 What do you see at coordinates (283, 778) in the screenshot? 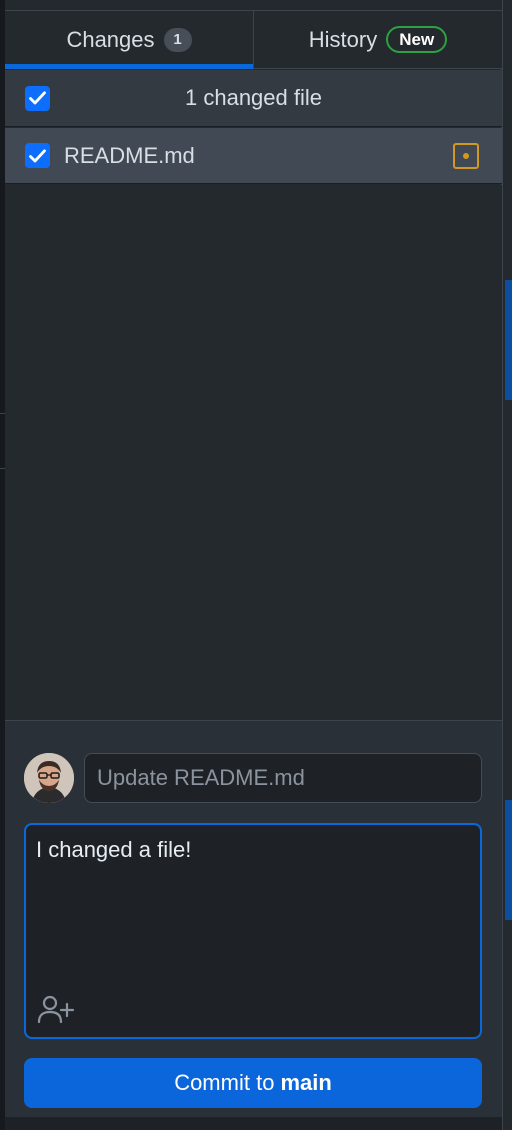
I see `commit-summary-input` at bounding box center [283, 778].